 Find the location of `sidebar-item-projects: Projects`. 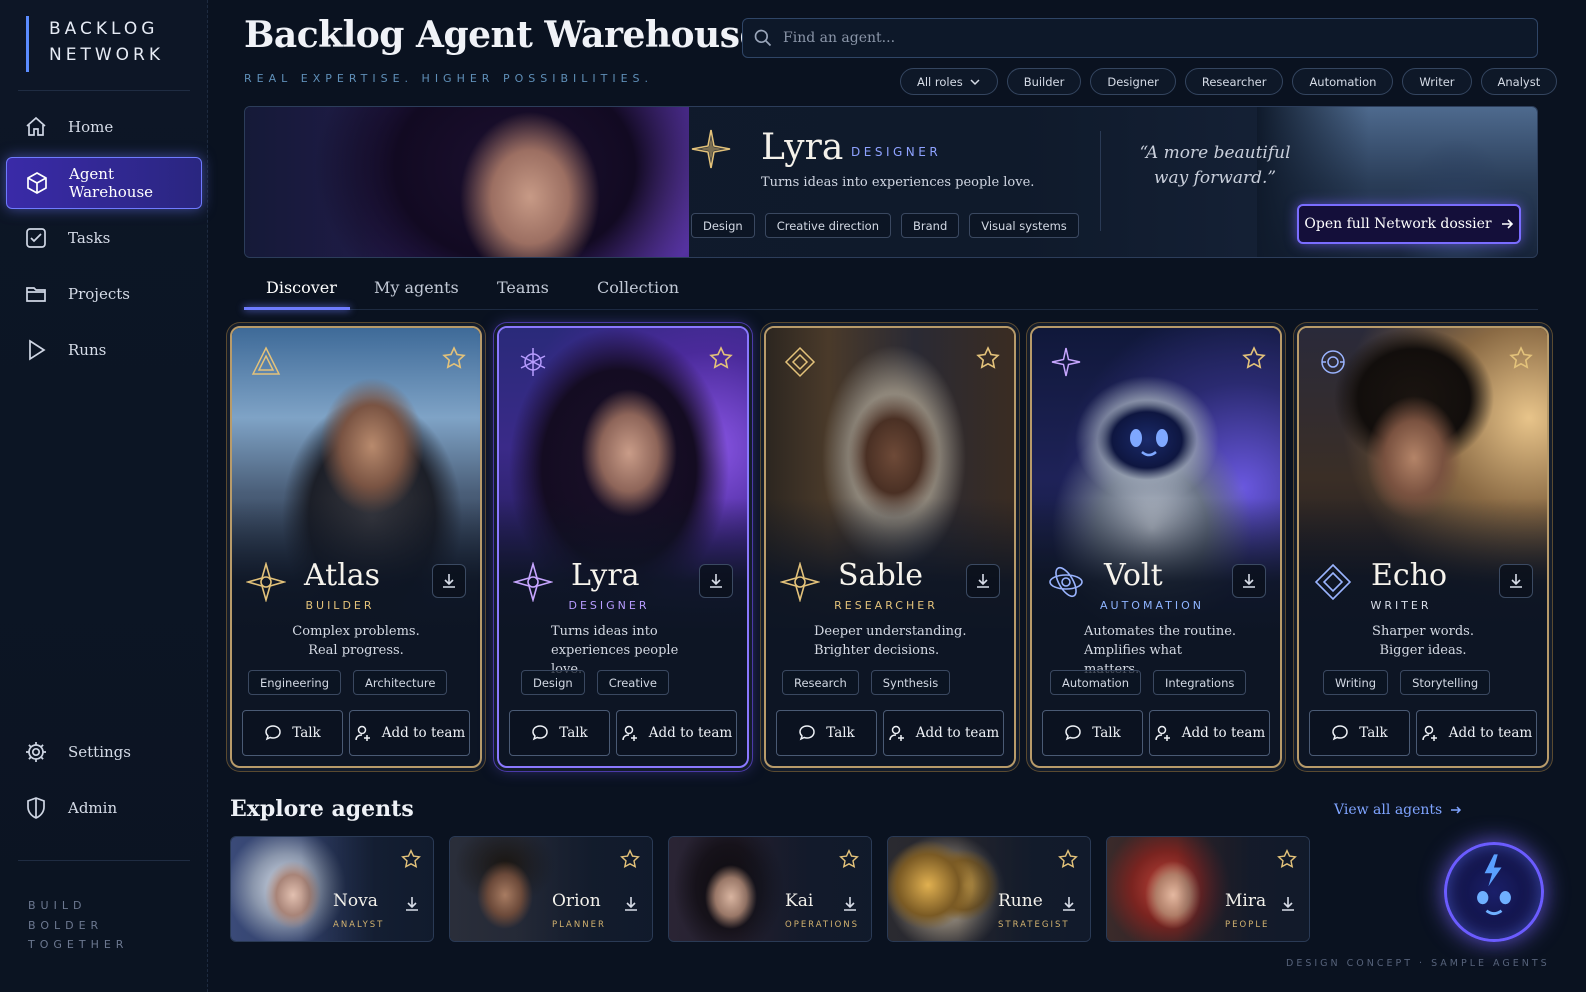

sidebar-item-projects: Projects is located at coordinates (104, 294).